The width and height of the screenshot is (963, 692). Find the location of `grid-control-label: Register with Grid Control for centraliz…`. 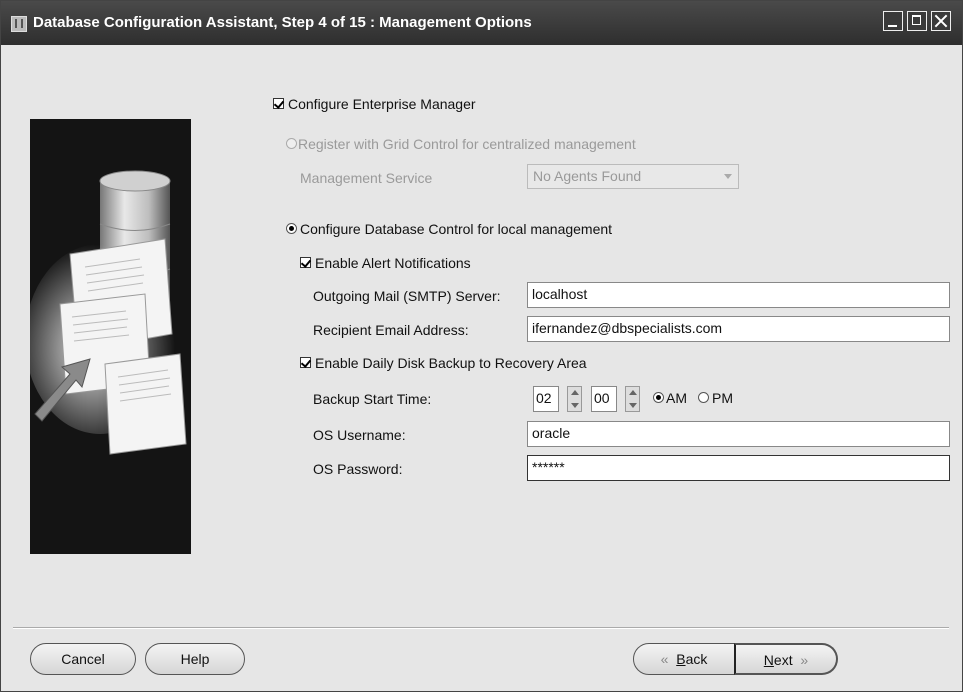

grid-control-label: Register with Grid Control for centraliz… is located at coordinates (467, 144).